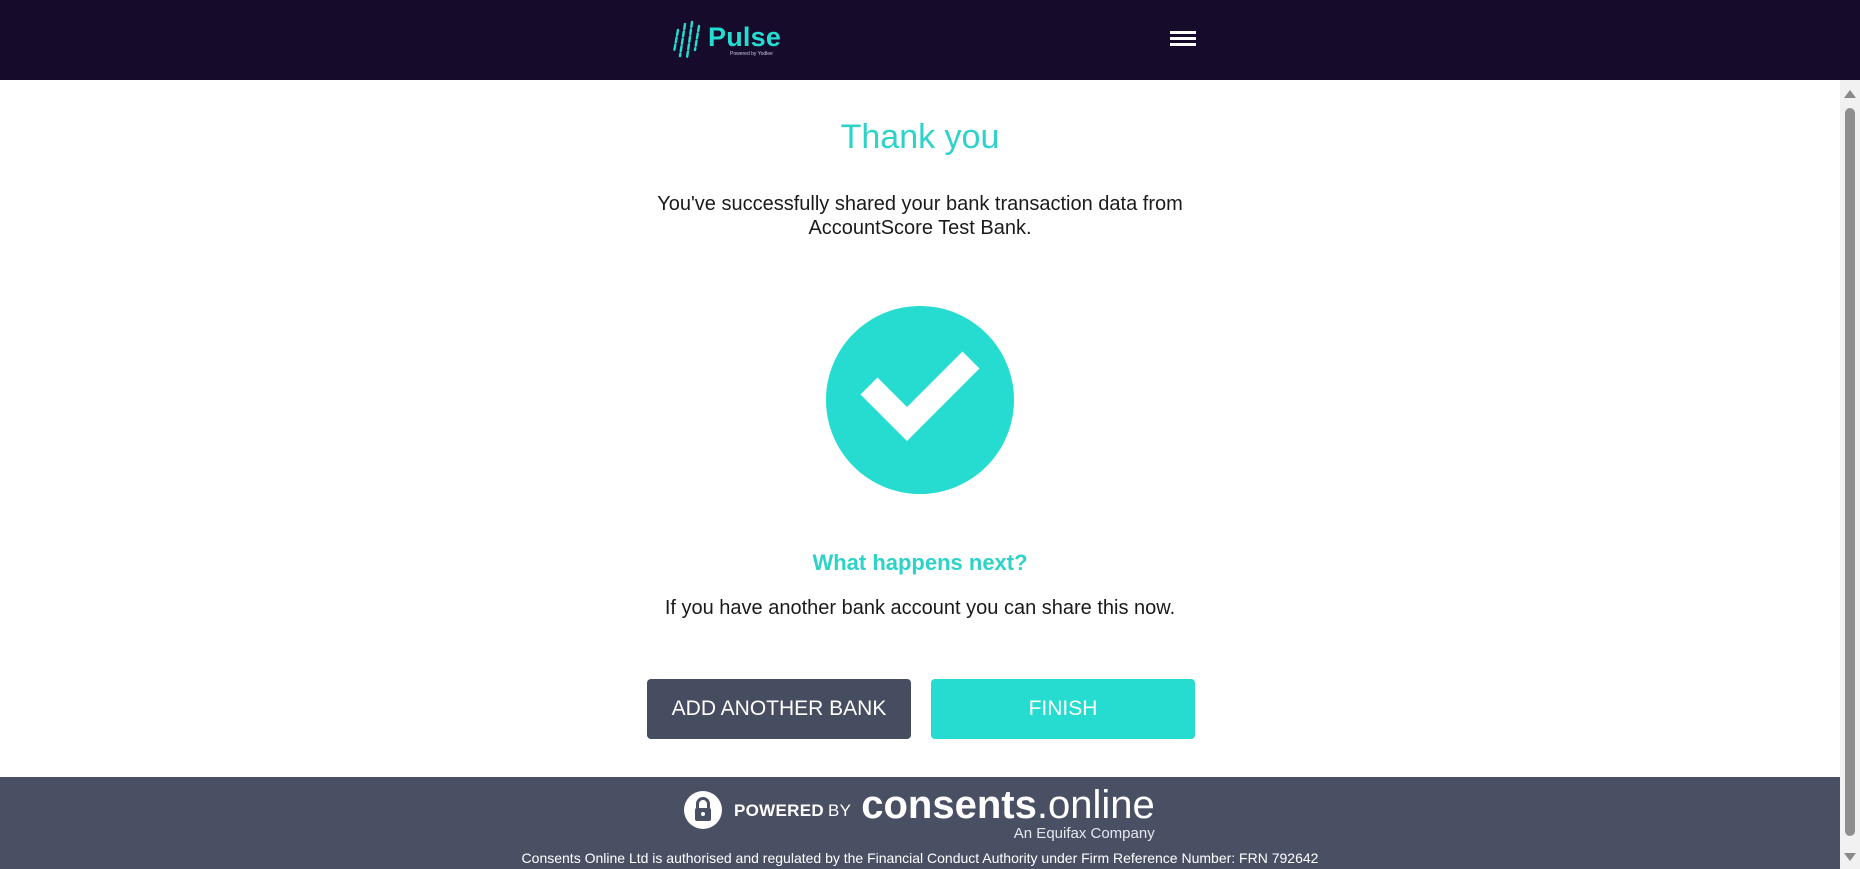 This screenshot has width=1860, height=869. Describe the element at coordinates (1063, 709) in the screenshot. I see `finish-button: FINISH` at that location.